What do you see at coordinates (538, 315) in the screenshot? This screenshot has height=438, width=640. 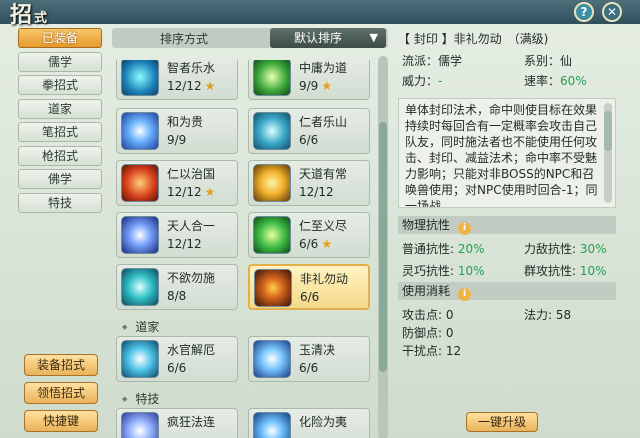 I see `mana-cost-label: 法力:` at bounding box center [538, 315].